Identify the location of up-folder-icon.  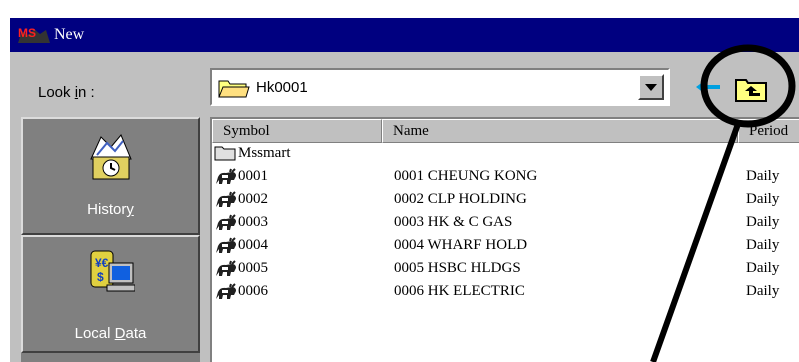
(751, 90).